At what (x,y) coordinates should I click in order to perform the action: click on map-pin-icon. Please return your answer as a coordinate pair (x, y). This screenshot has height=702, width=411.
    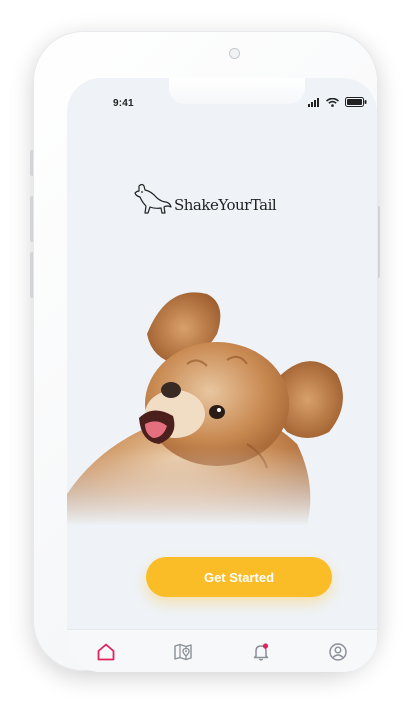
    Looking at the image, I should click on (183, 652).